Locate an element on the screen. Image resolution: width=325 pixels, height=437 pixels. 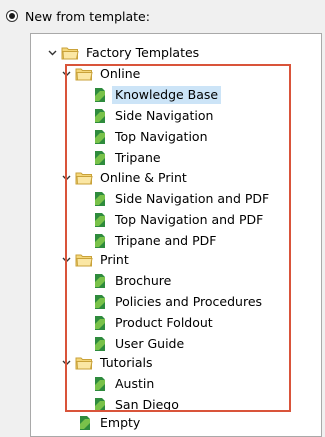
tree-node-online-print: Online & Print is located at coordinates (125, 178).